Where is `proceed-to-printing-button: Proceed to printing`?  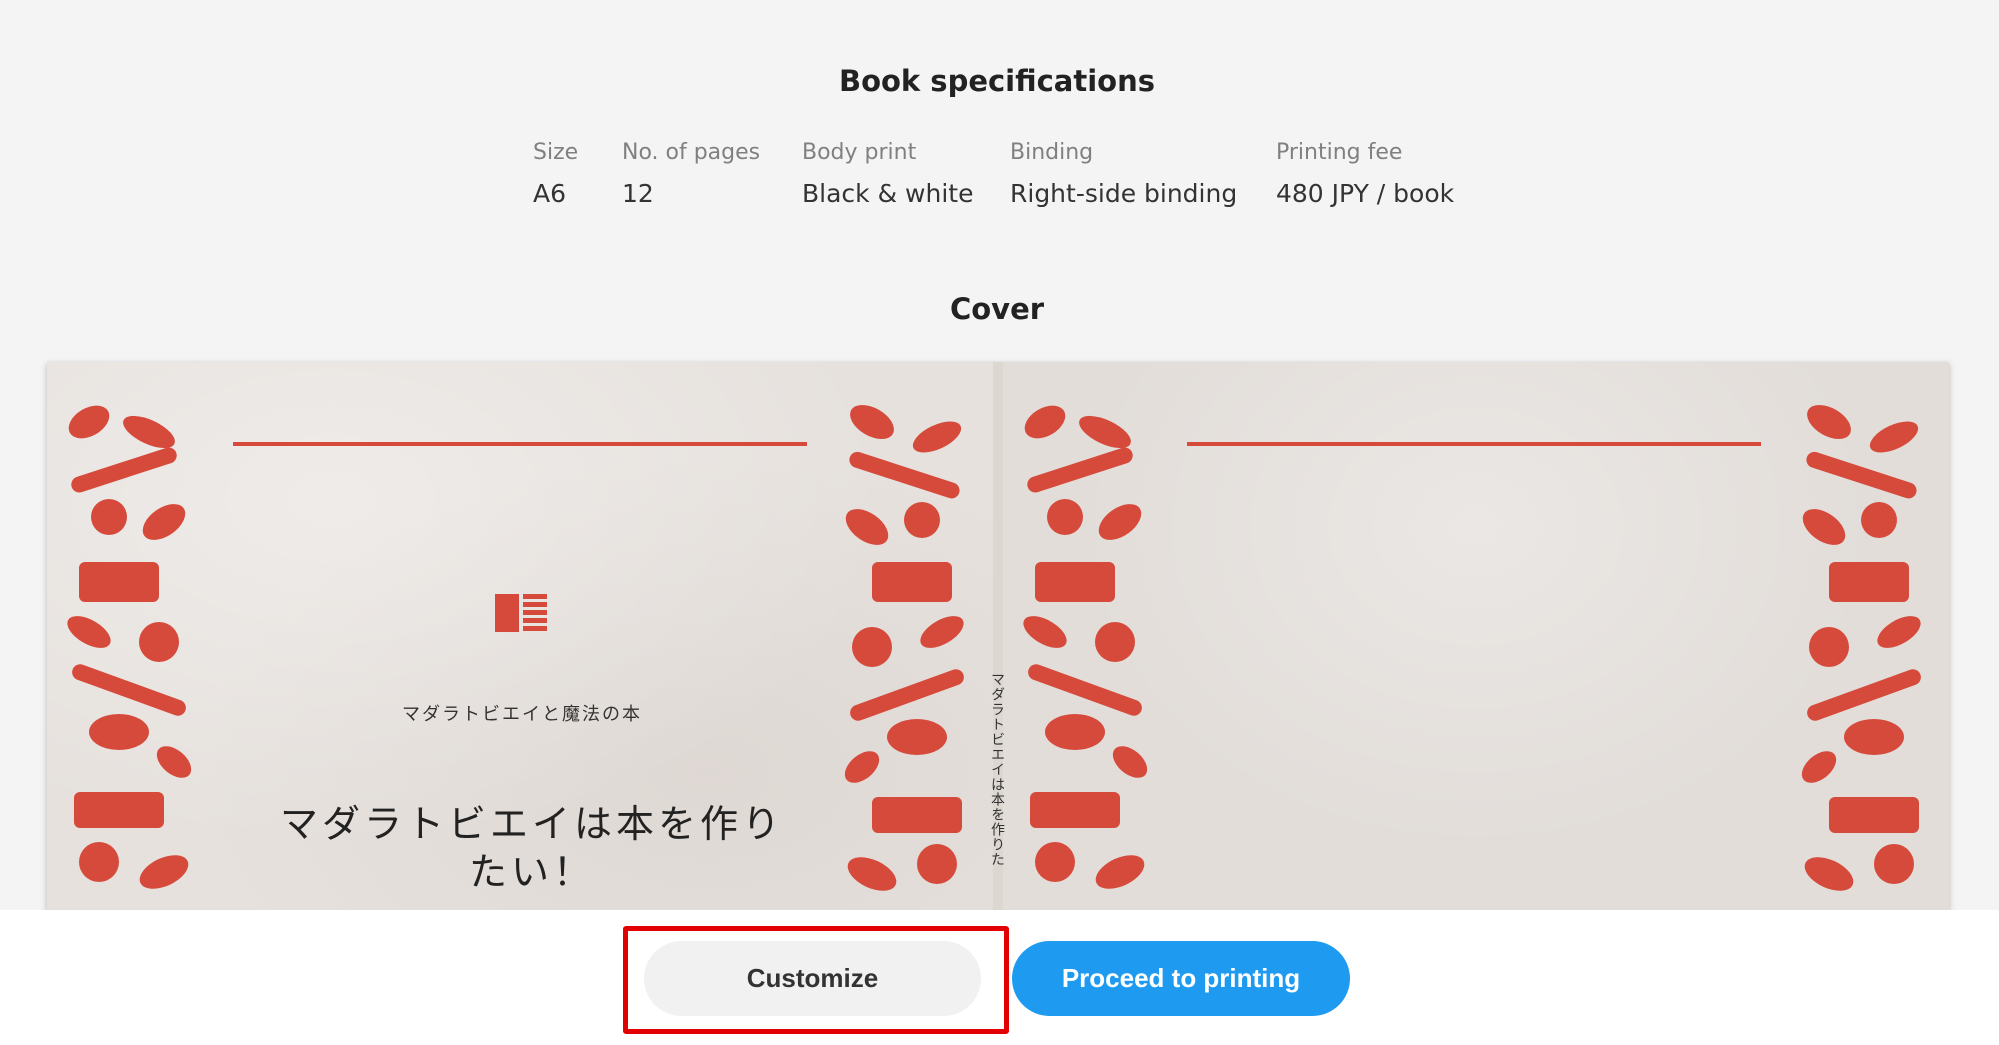
proceed-to-printing-button: Proceed to printing is located at coordinates (1181, 978).